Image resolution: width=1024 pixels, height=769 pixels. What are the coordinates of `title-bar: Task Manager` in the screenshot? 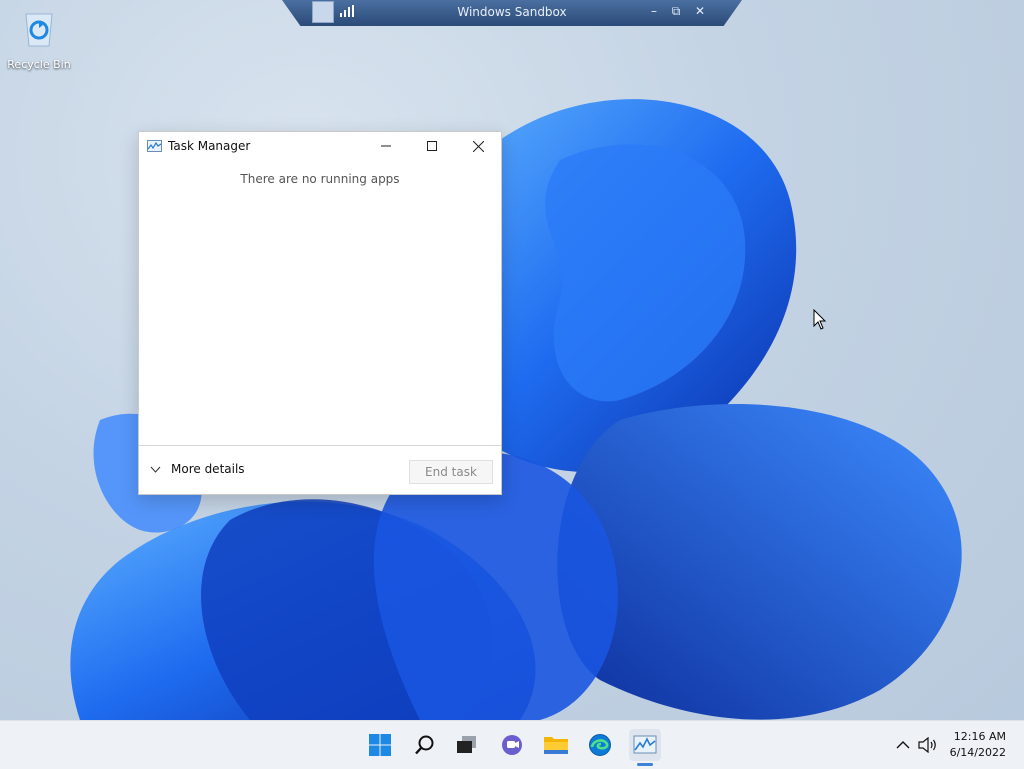 It's located at (320, 146).